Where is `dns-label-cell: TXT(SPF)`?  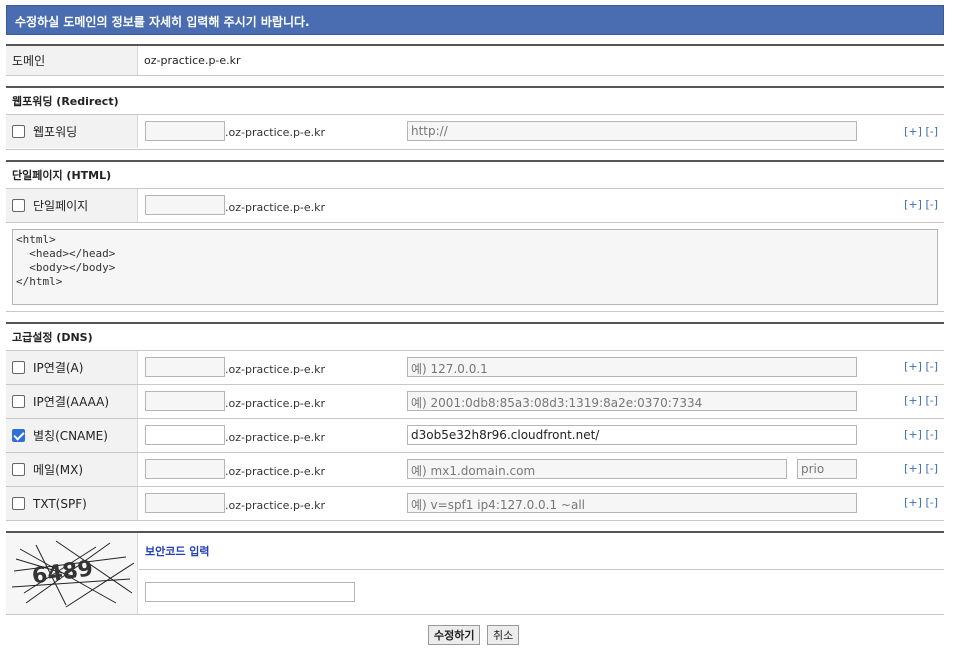 dns-label-cell: TXT(SPF) is located at coordinates (72, 503).